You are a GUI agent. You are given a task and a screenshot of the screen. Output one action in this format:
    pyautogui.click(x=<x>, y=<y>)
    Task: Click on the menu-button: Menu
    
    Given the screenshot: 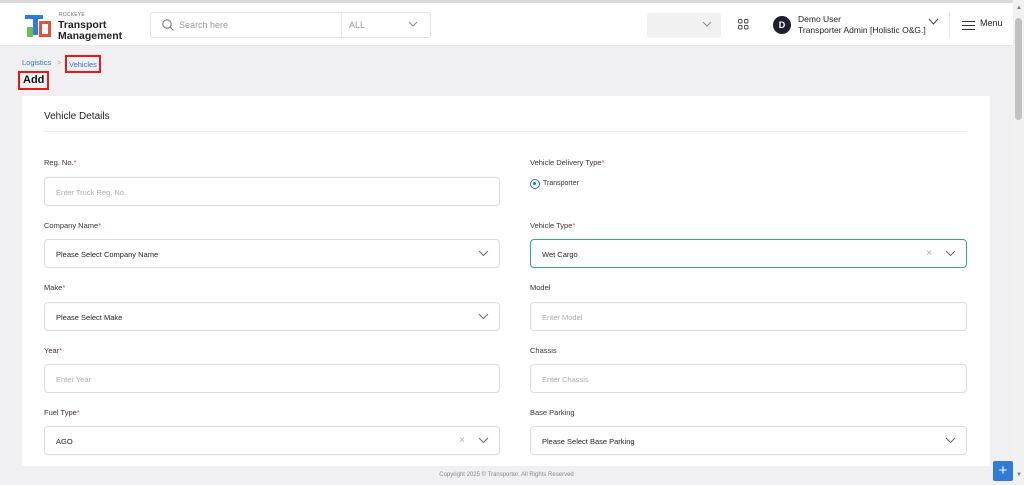 What is the action you would take?
    pyautogui.click(x=991, y=23)
    